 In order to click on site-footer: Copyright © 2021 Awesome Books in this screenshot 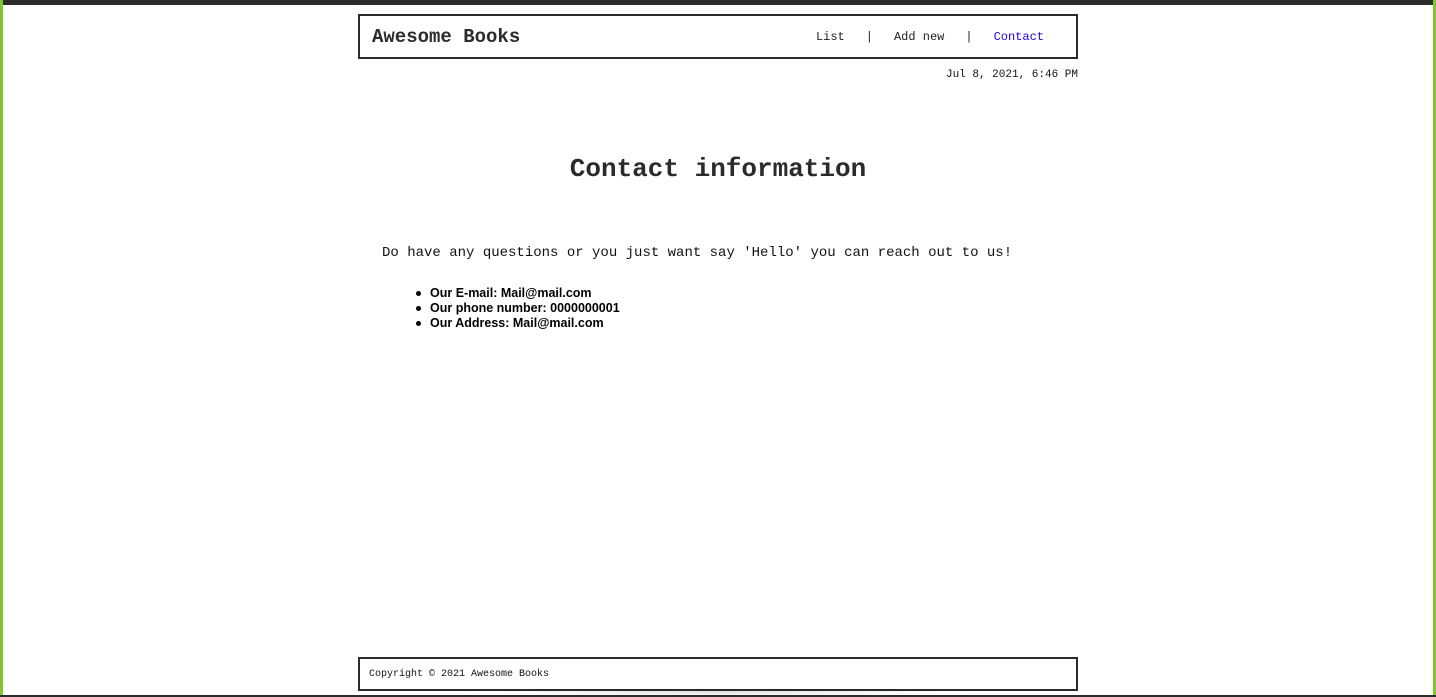, I will do `click(718, 674)`.